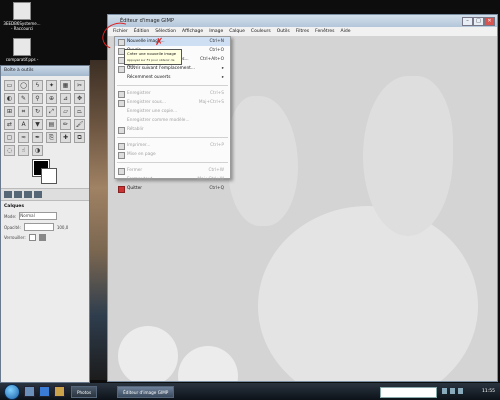 This screenshot has height=400, width=500. I want to click on submenu-arrow-icon: ▸, so click(222, 77).